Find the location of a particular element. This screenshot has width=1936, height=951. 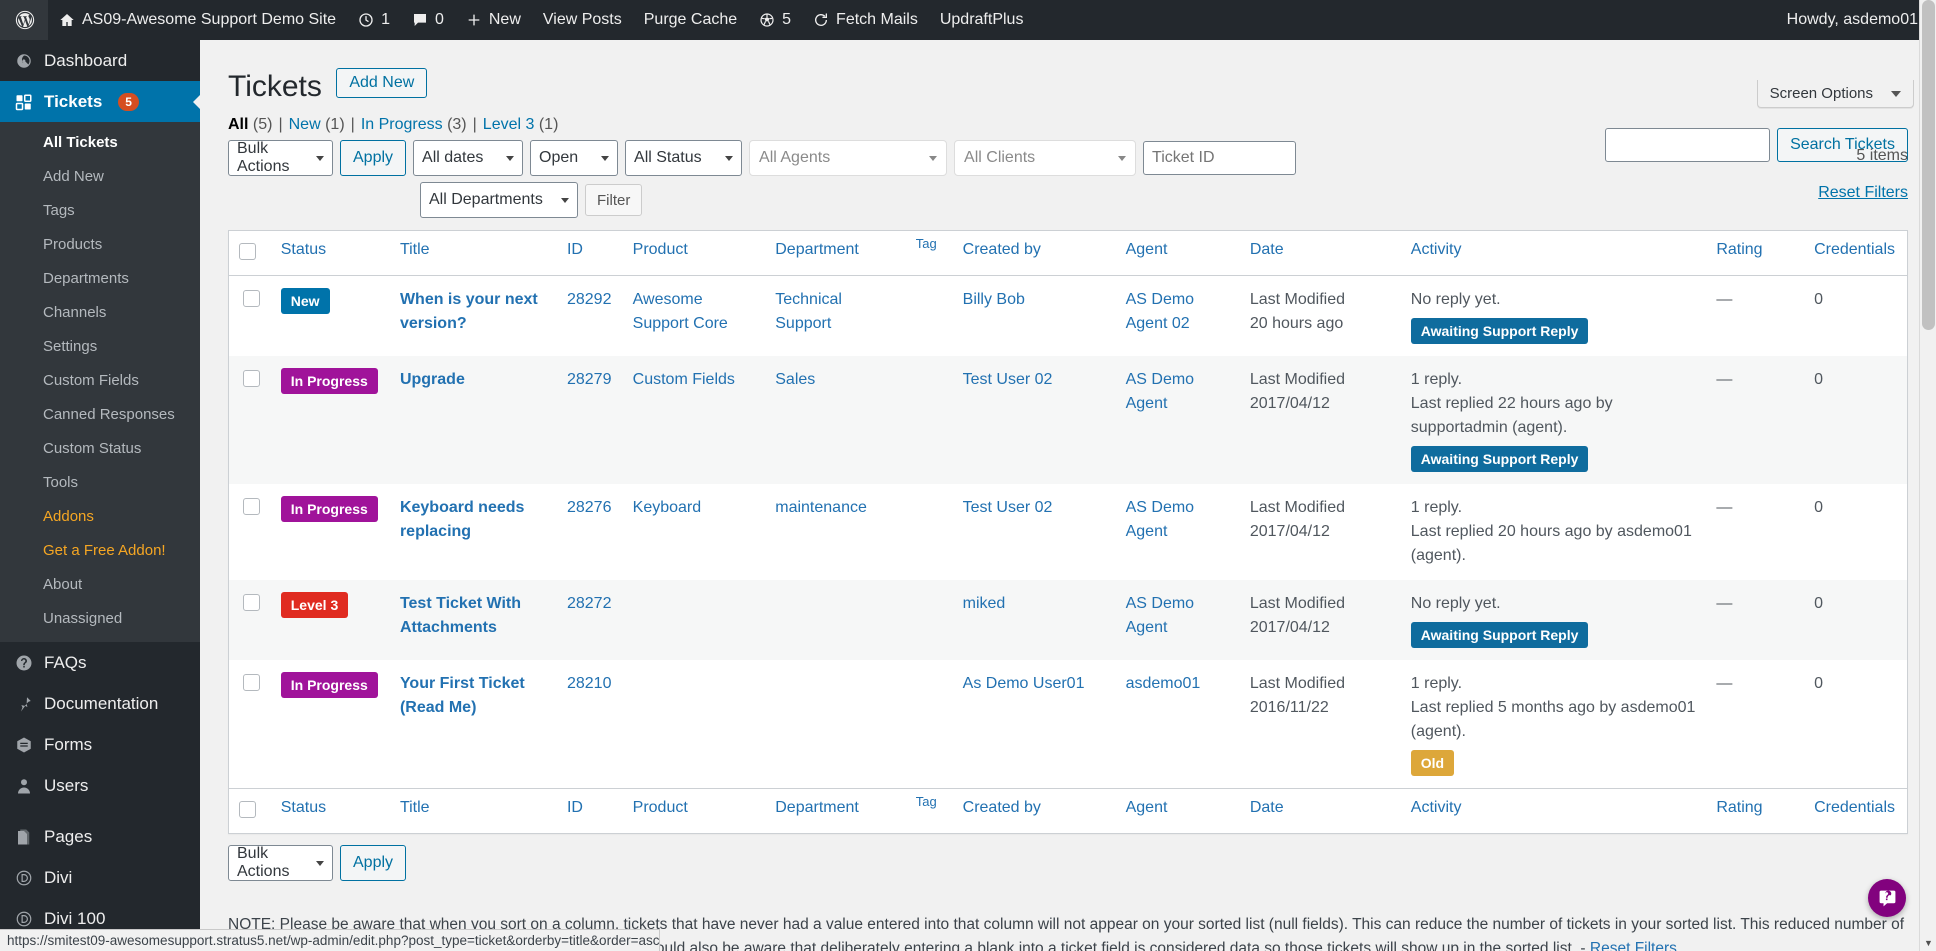

site-name-menu: AS09-Awesome Support Demo Site is located at coordinates (197, 20).